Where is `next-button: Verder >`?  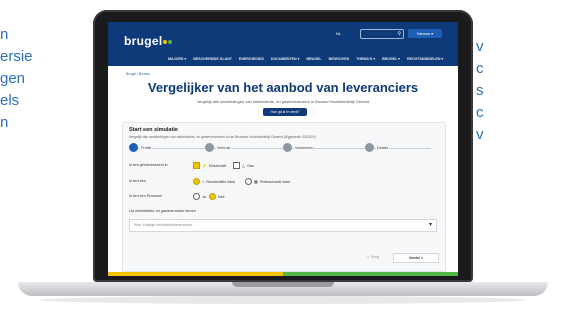 next-button: Verder > is located at coordinates (416, 258).